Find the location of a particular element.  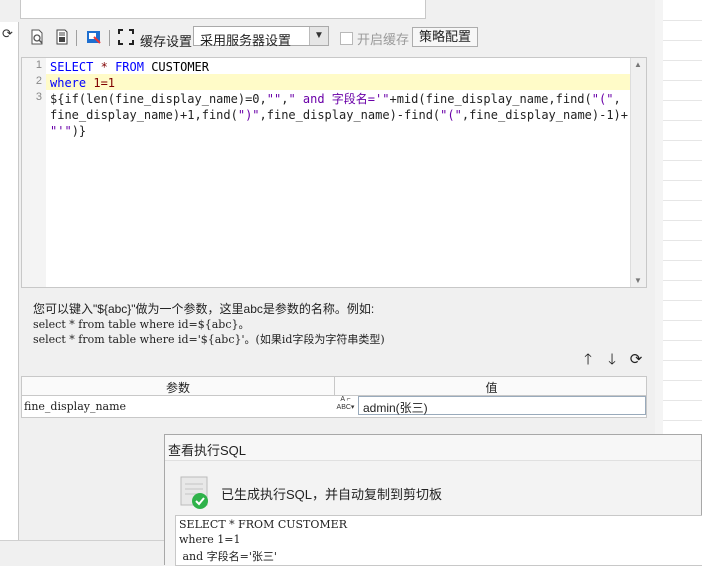

arrow-down-icon: 🡓 is located at coordinates (612, 360).